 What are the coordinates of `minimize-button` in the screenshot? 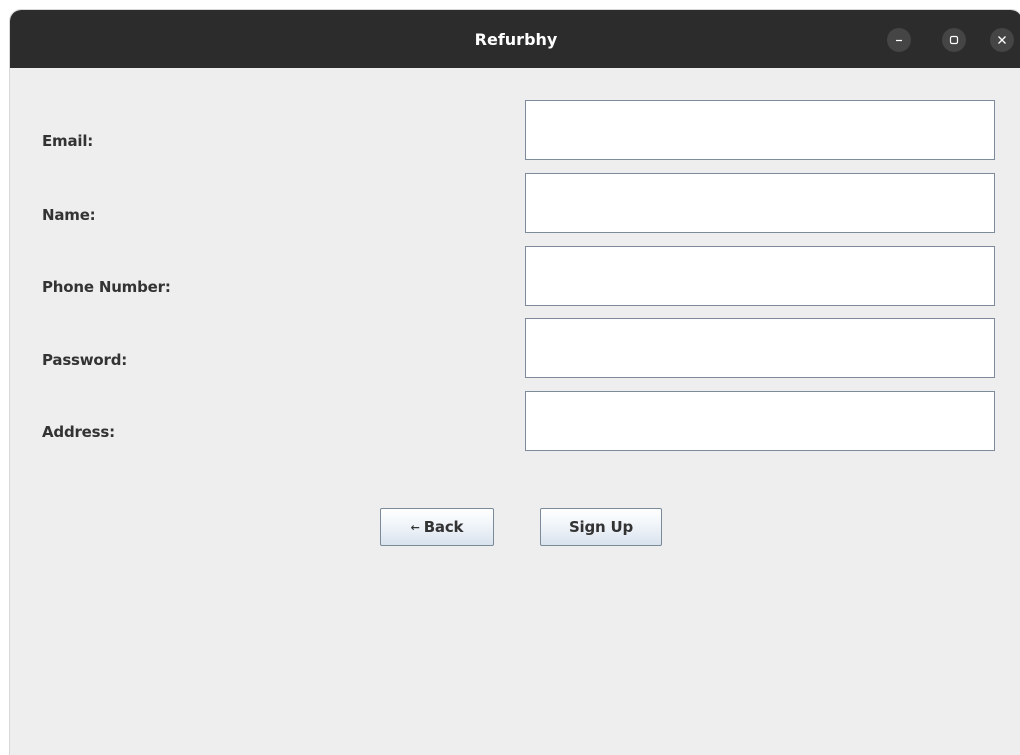 It's located at (899, 40).